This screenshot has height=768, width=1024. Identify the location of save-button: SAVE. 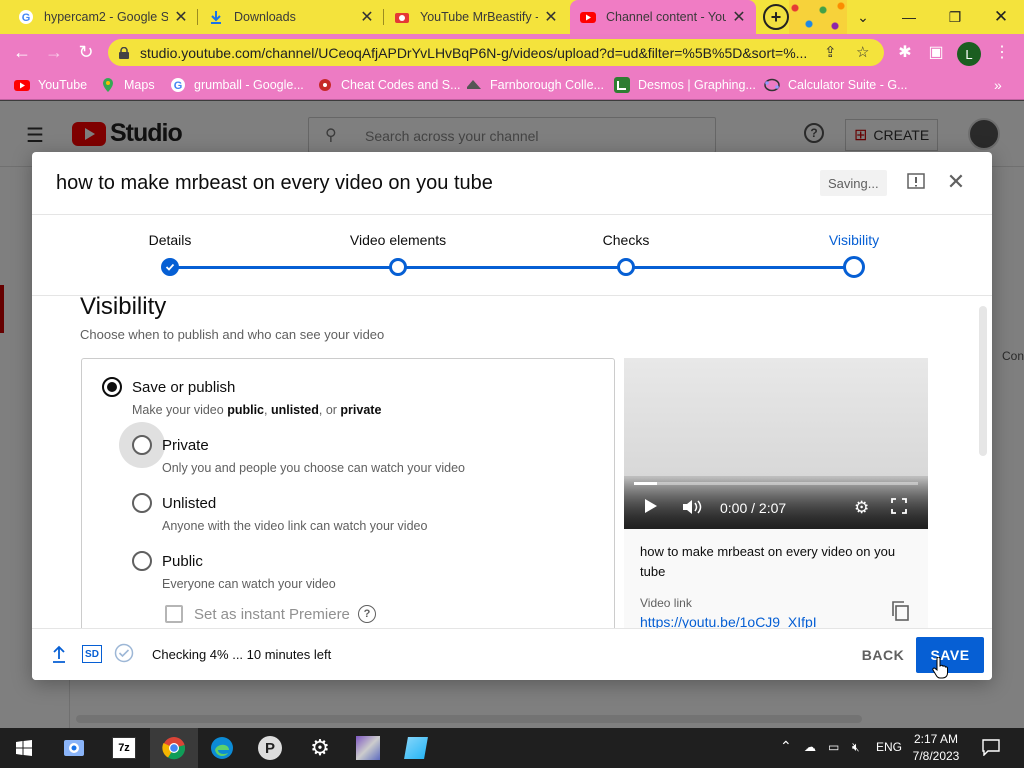
(950, 655).